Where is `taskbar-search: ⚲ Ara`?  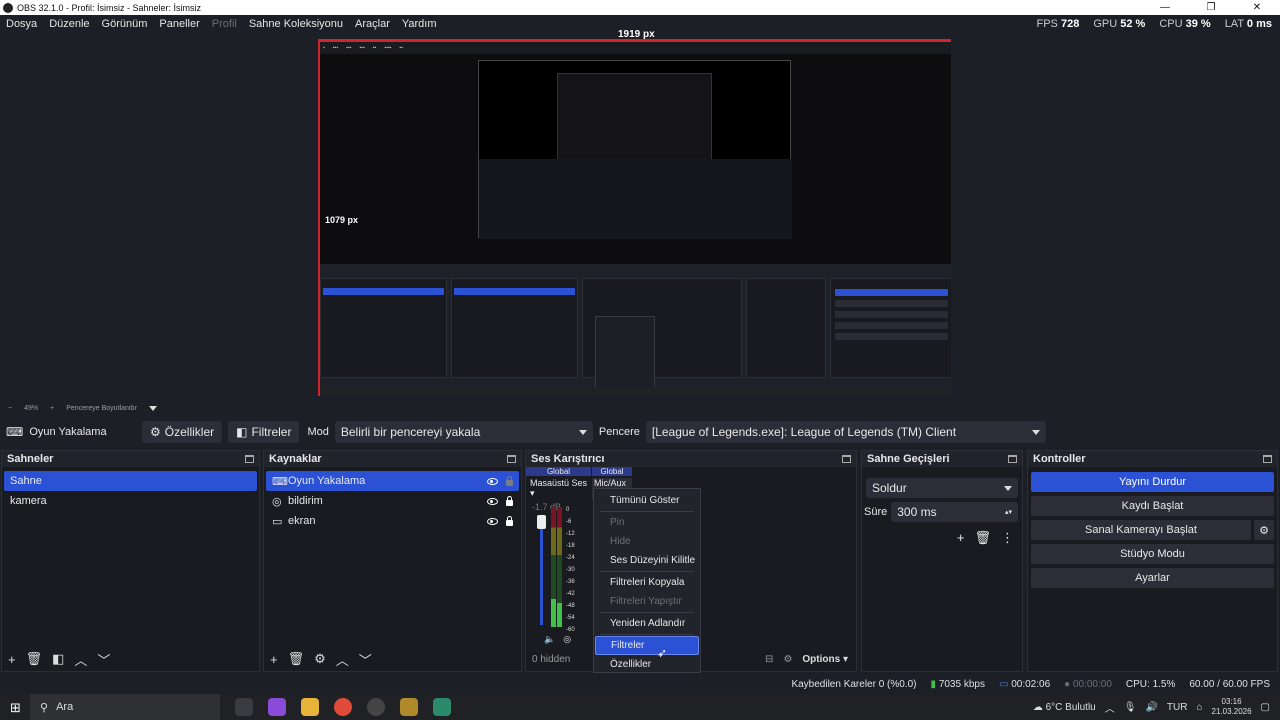
taskbar-search: ⚲ Ara is located at coordinates (125, 707).